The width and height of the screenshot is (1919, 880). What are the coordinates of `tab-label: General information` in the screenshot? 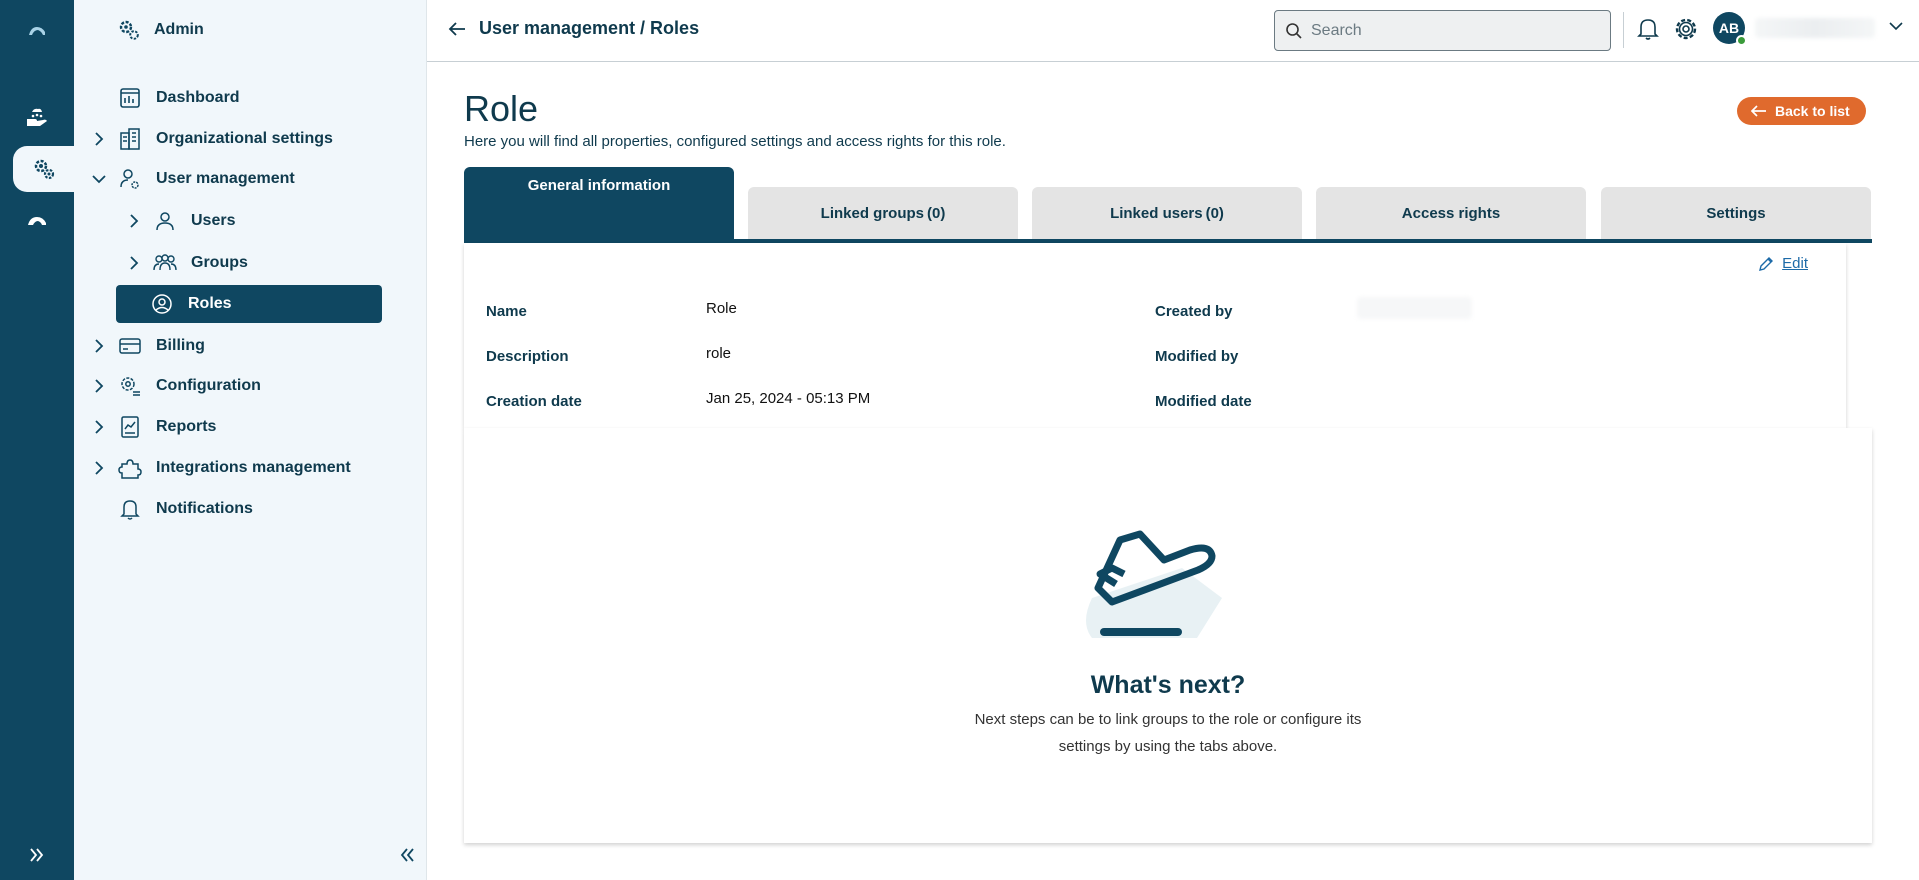 It's located at (599, 185).